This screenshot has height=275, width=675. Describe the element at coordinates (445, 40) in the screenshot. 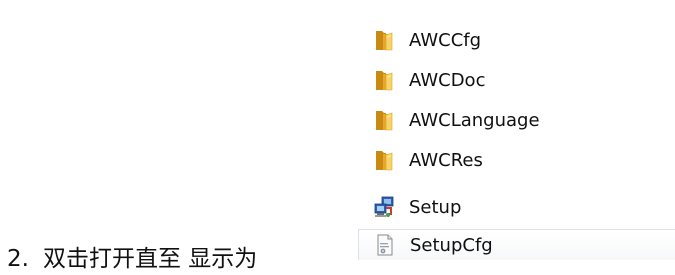

I see `file-name: AWCCfg` at that location.